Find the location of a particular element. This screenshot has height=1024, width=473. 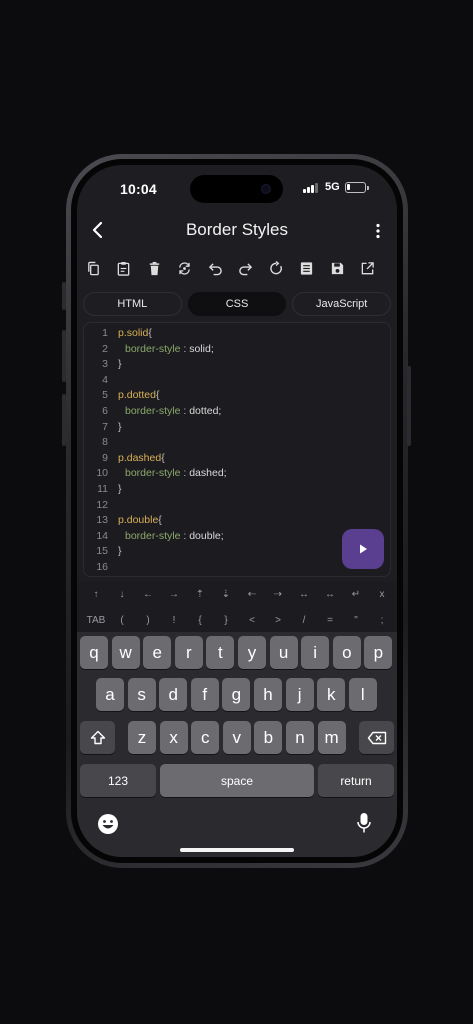

microphone-icon is located at coordinates (364, 823).